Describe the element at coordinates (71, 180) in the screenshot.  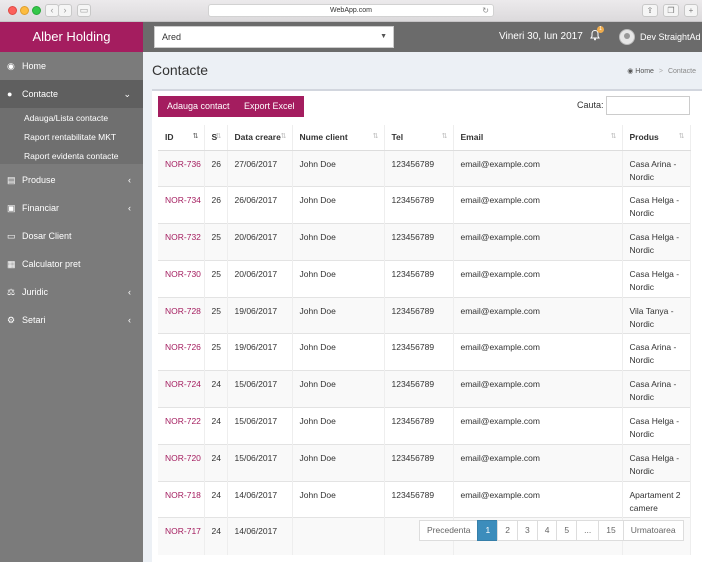
I see `sidebar-item-produse: ▤ Produse ‹` at that location.